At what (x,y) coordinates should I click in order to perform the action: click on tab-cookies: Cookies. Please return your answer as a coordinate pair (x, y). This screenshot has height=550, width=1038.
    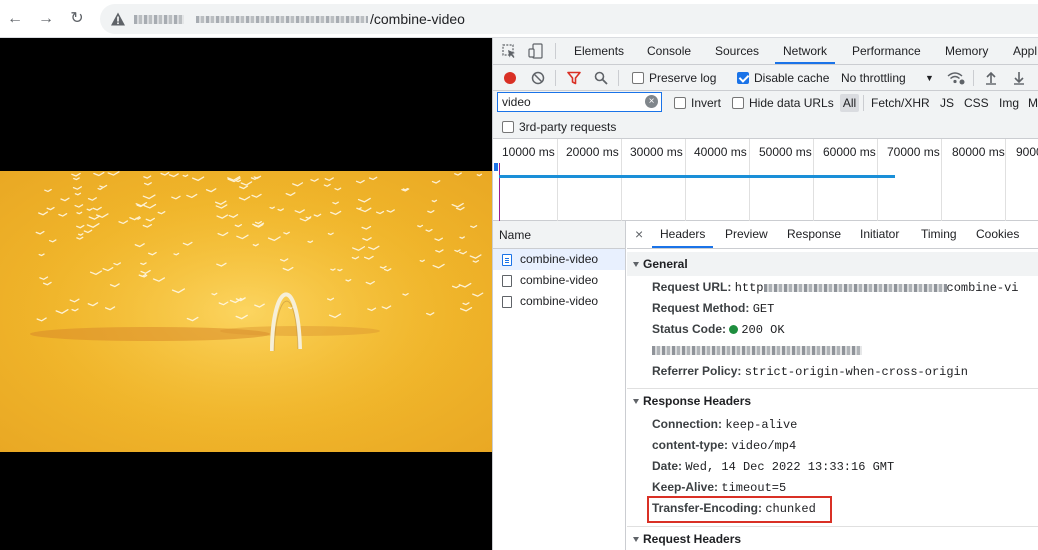
    Looking at the image, I should click on (997, 234).